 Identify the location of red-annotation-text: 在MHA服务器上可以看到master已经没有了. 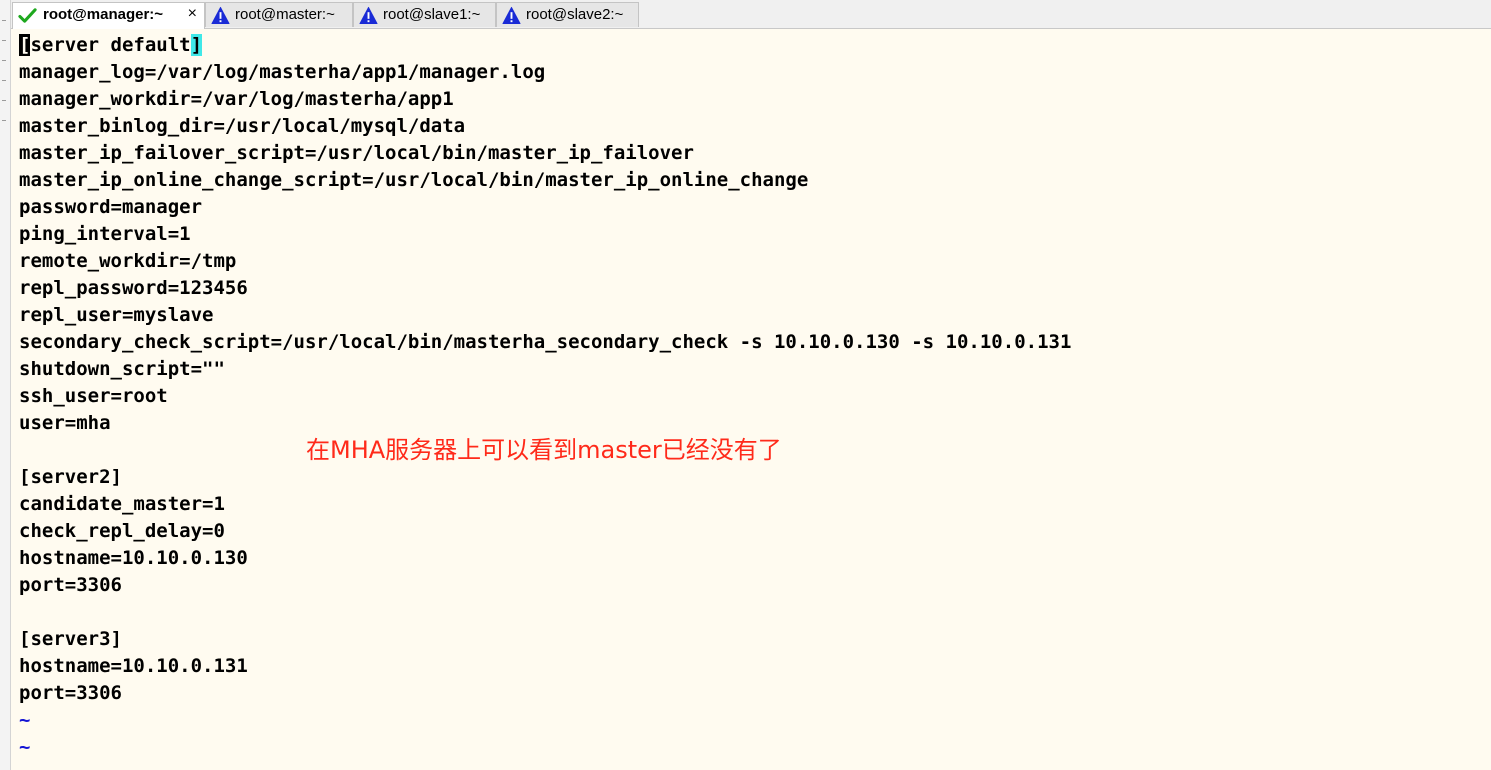
(544, 450).